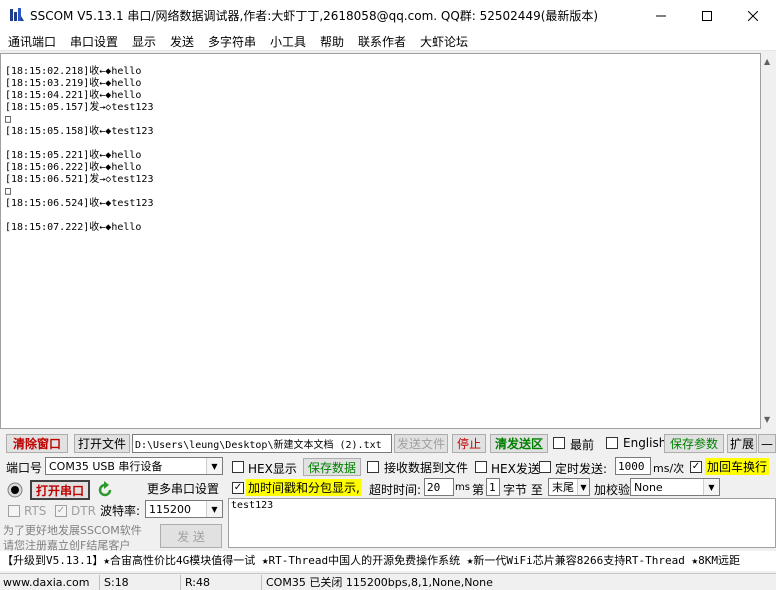 This screenshot has width=776, height=590. Describe the element at coordinates (73, 227) in the screenshot. I see `receive-line: [18:15:07.222]收←◆hello` at that location.